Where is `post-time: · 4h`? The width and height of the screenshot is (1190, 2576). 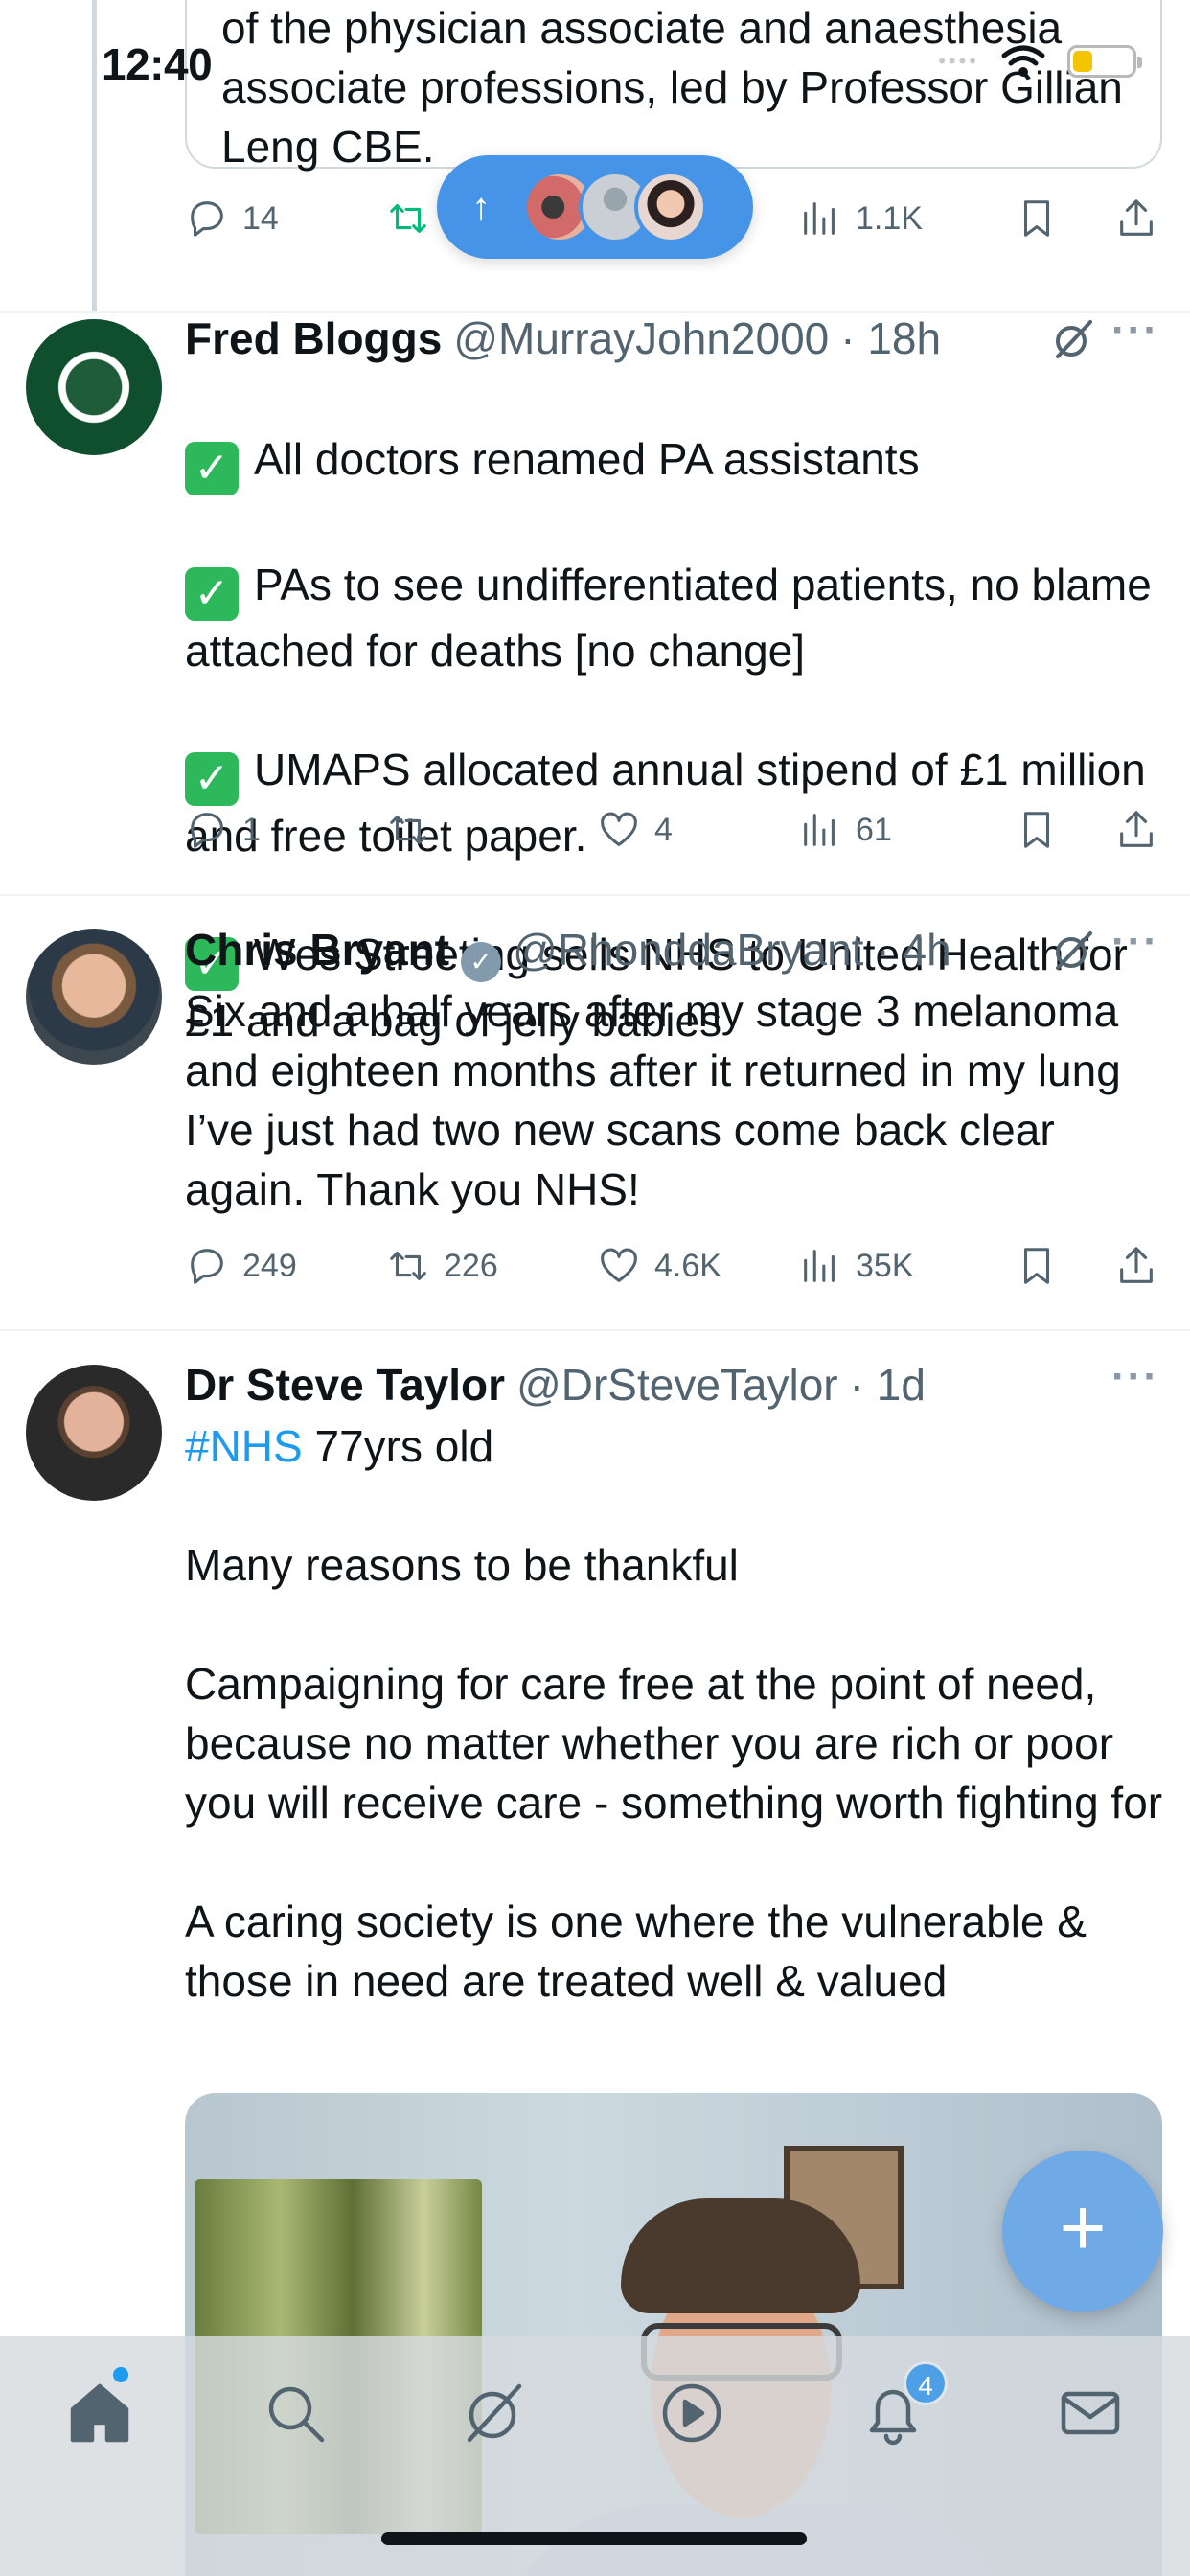
post-time: · 4h is located at coordinates (913, 950).